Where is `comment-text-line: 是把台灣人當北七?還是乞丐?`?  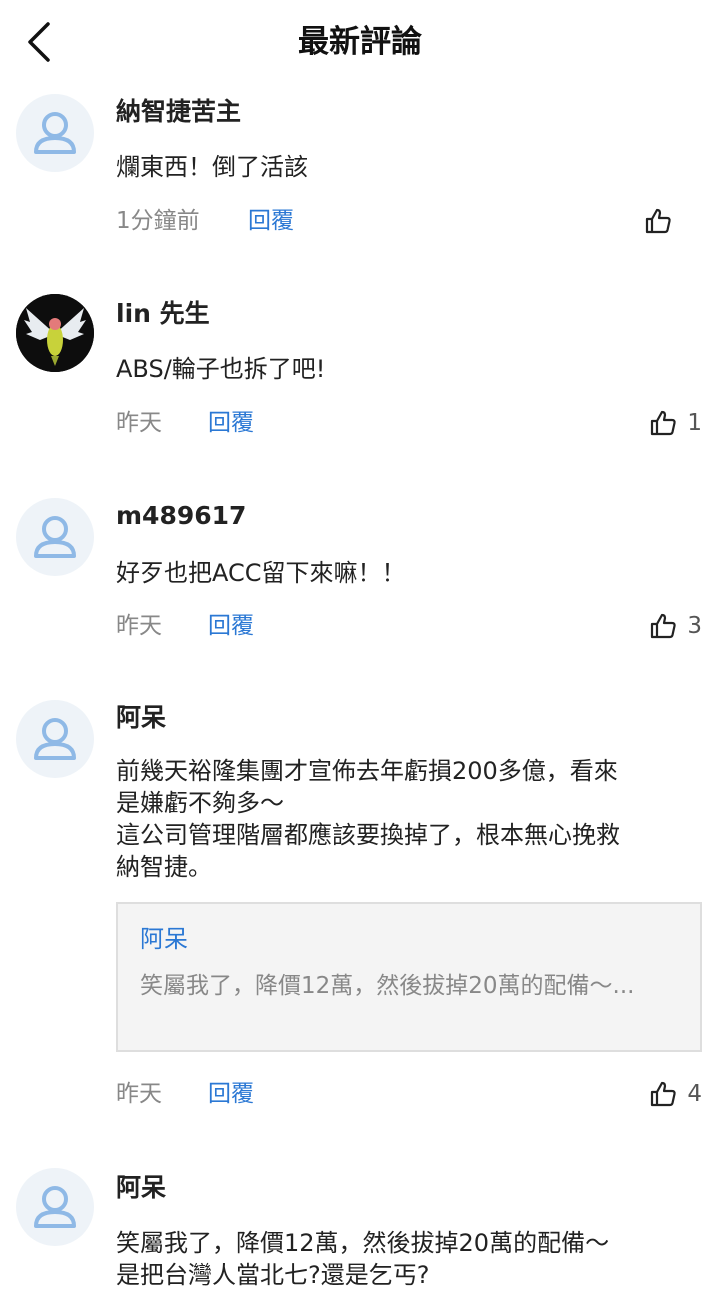 comment-text-line: 是把台灣人當北七?還是乞丐? is located at coordinates (273, 1275).